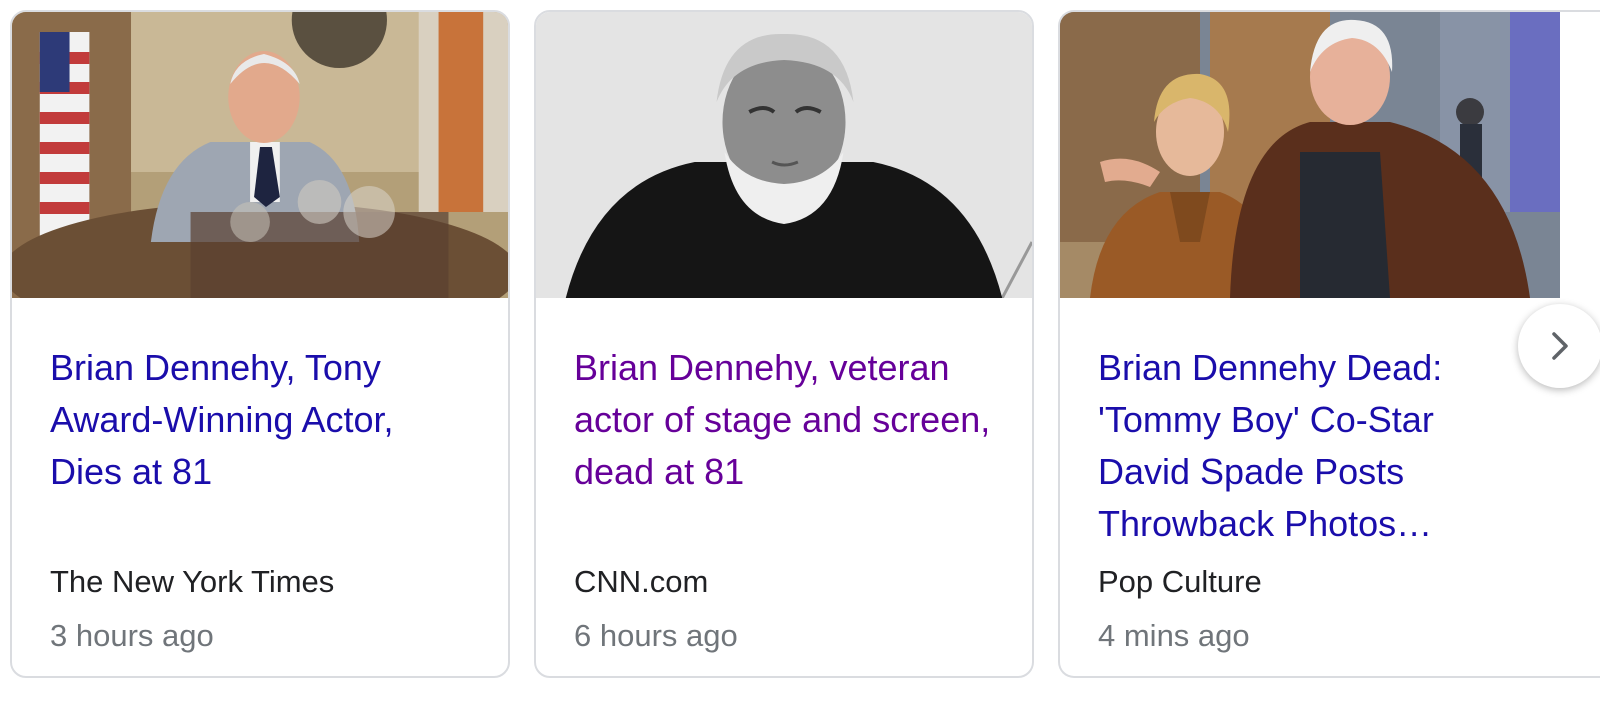  What do you see at coordinates (1180, 581) in the screenshot?
I see `news-source: Pop Culture` at bounding box center [1180, 581].